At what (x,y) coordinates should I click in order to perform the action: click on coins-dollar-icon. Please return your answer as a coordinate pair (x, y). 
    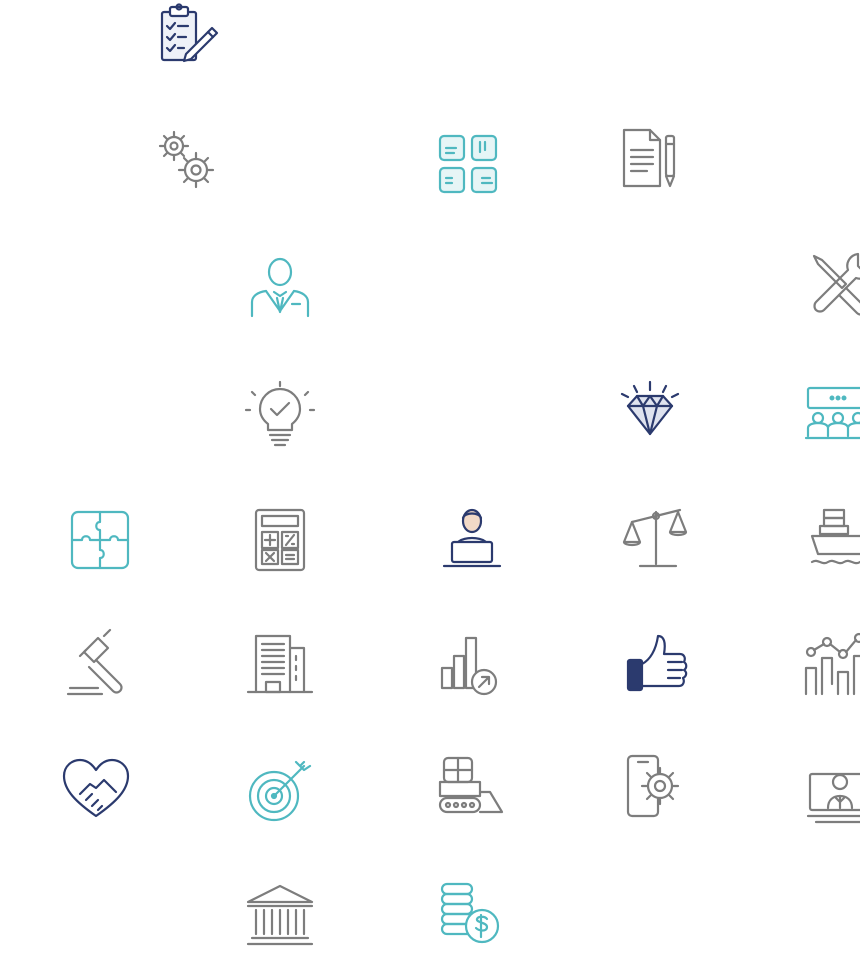
    Looking at the image, I should click on (472, 914).